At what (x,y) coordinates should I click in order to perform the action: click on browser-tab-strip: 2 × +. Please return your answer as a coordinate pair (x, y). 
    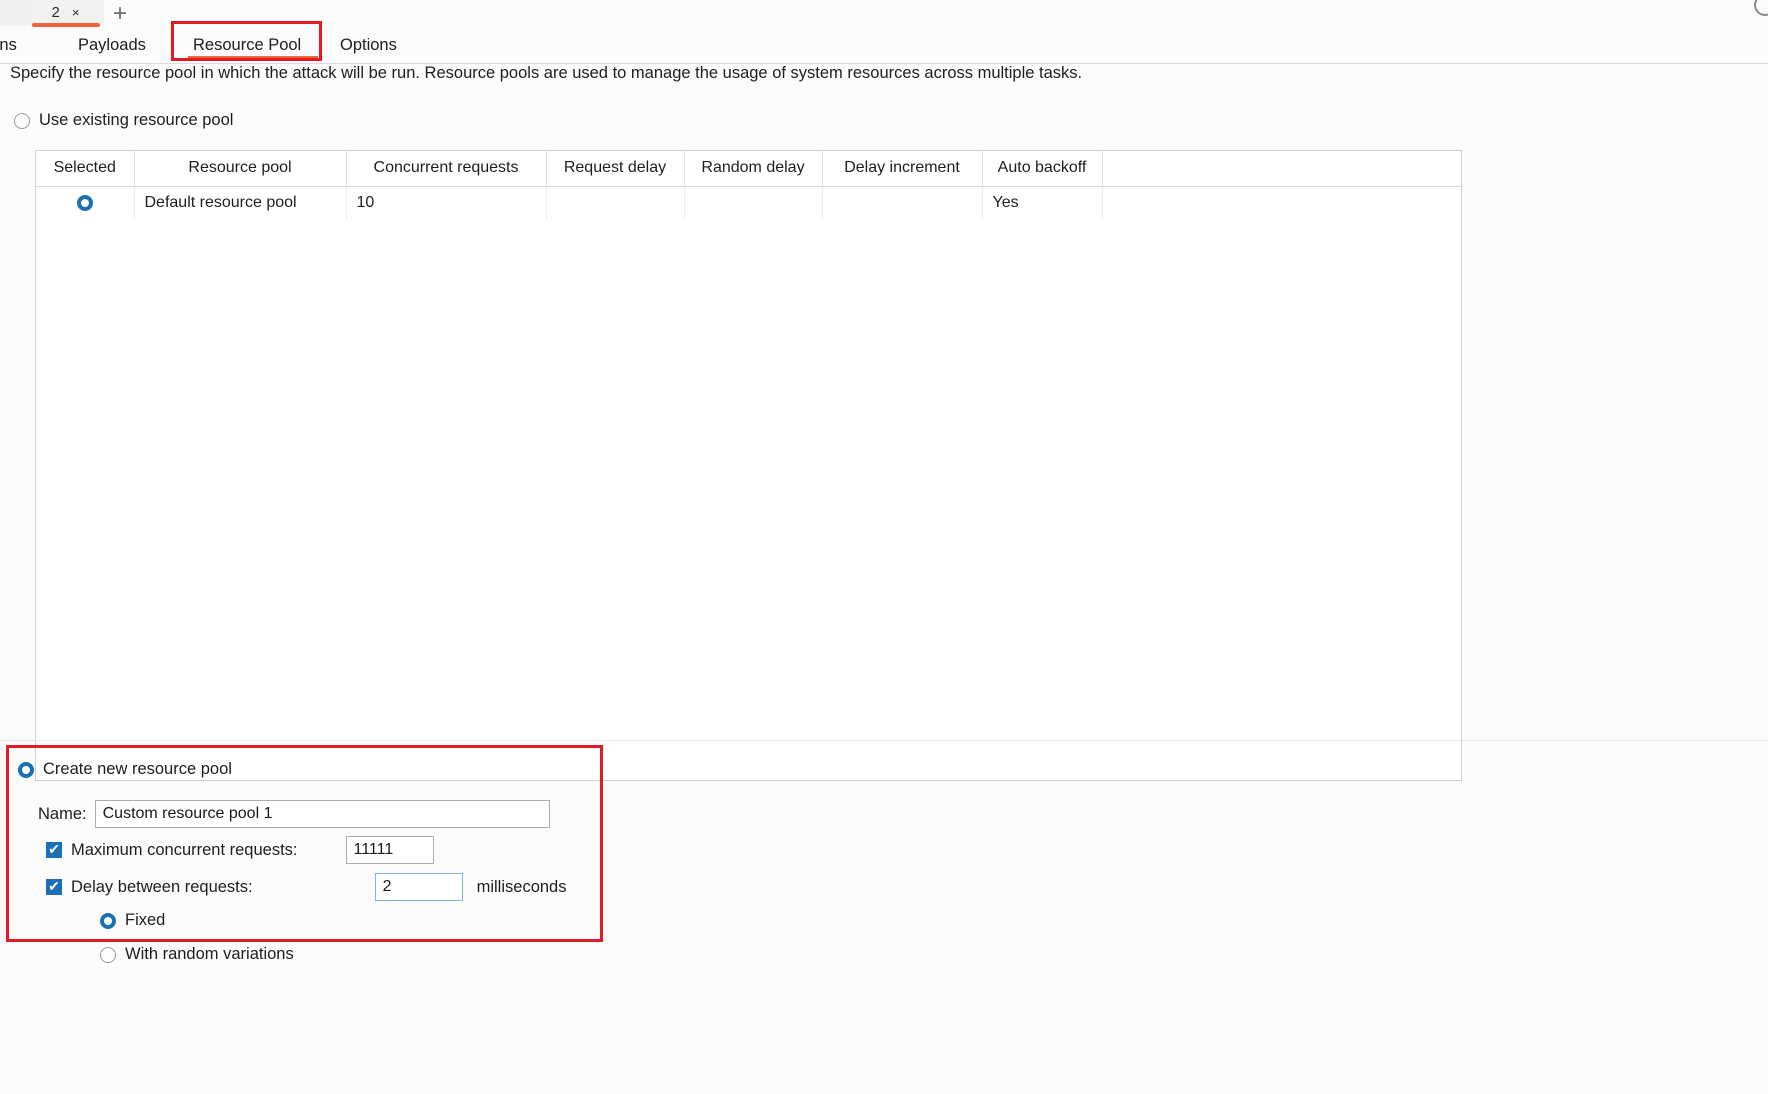
    Looking at the image, I should click on (884, 13).